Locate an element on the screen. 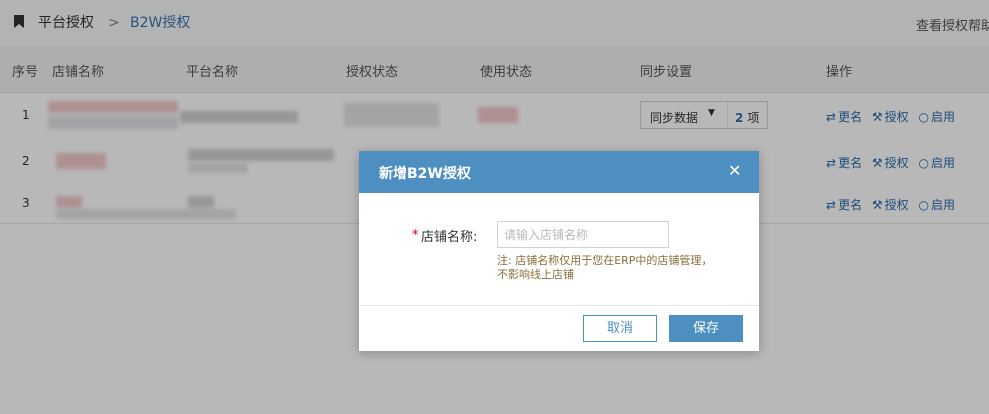 Image resolution: width=989 pixels, height=414 pixels. dialog-footer: 取消 保存 is located at coordinates (559, 328).